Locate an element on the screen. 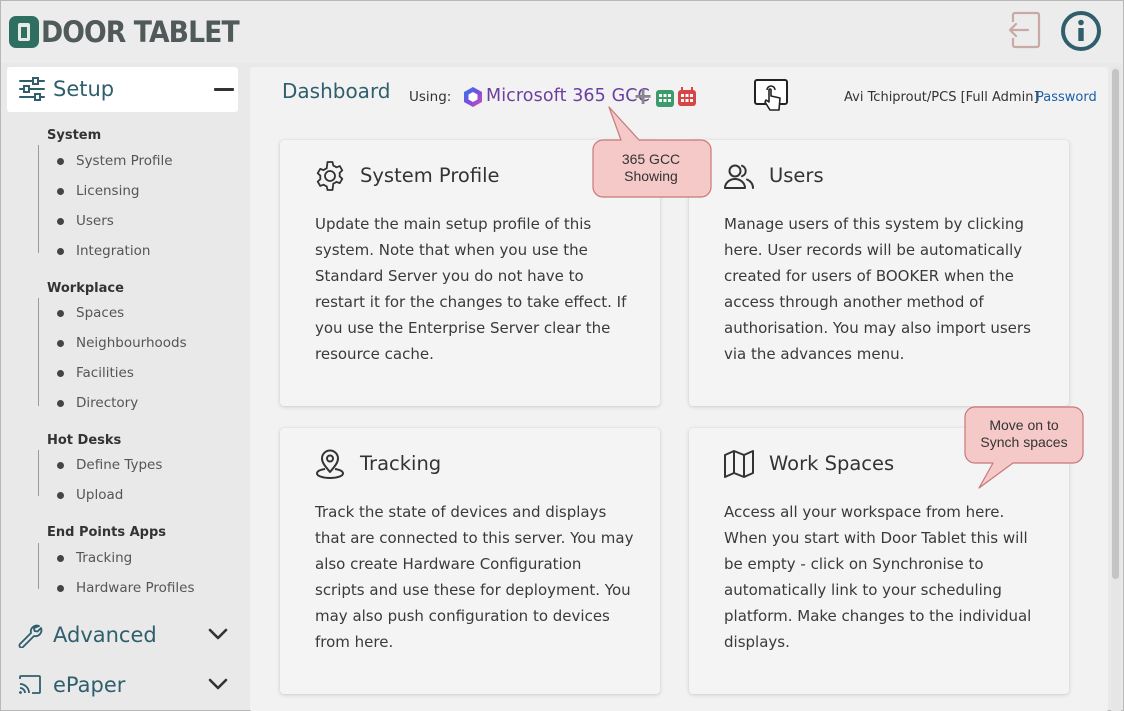  callout-line: Showing is located at coordinates (651, 176).